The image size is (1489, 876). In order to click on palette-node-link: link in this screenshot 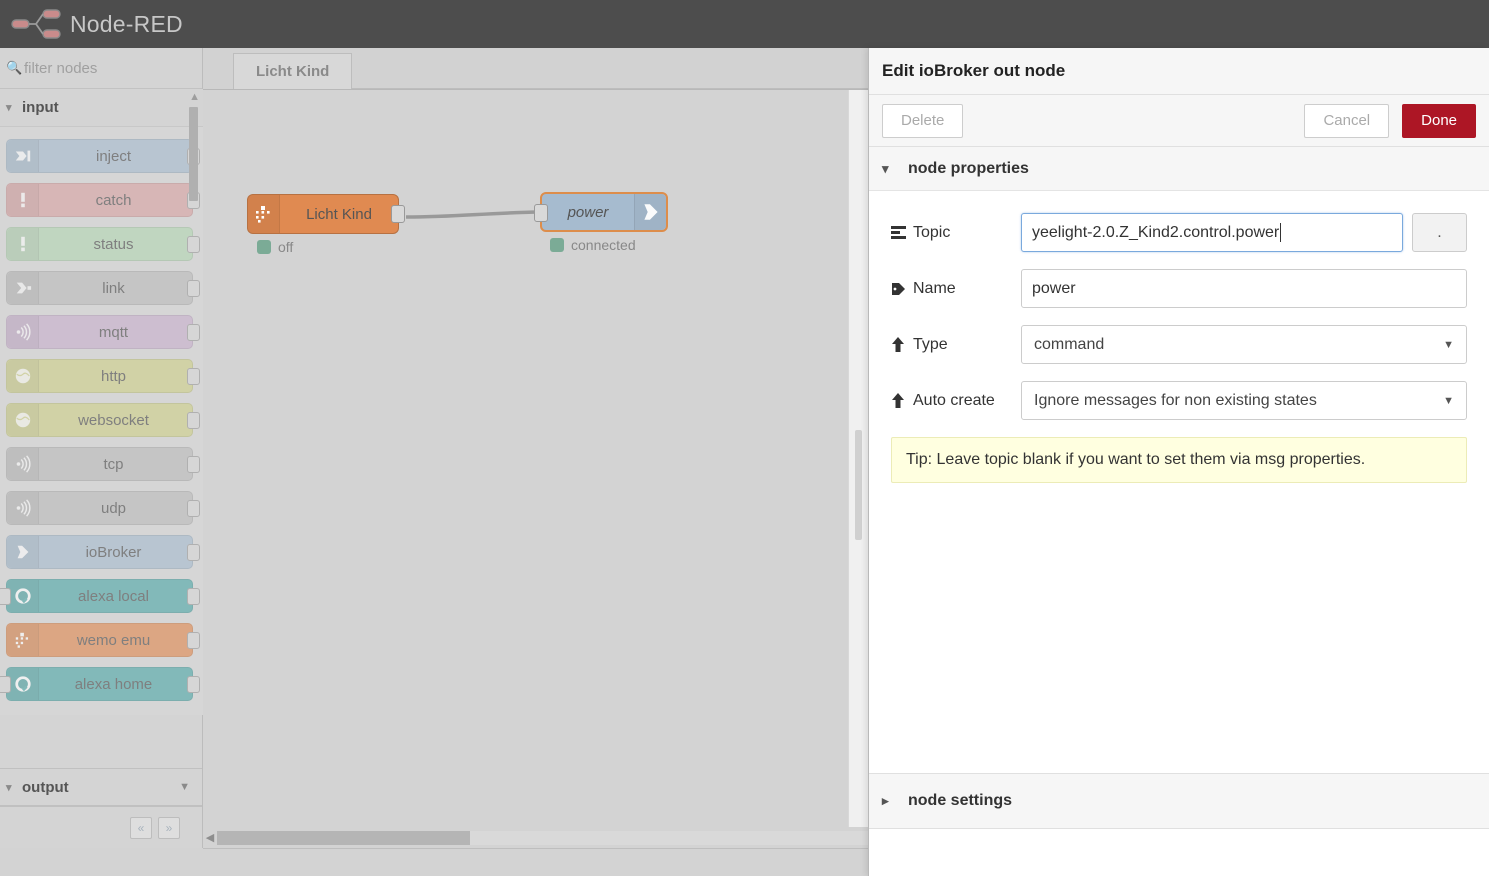, I will do `click(103, 288)`.